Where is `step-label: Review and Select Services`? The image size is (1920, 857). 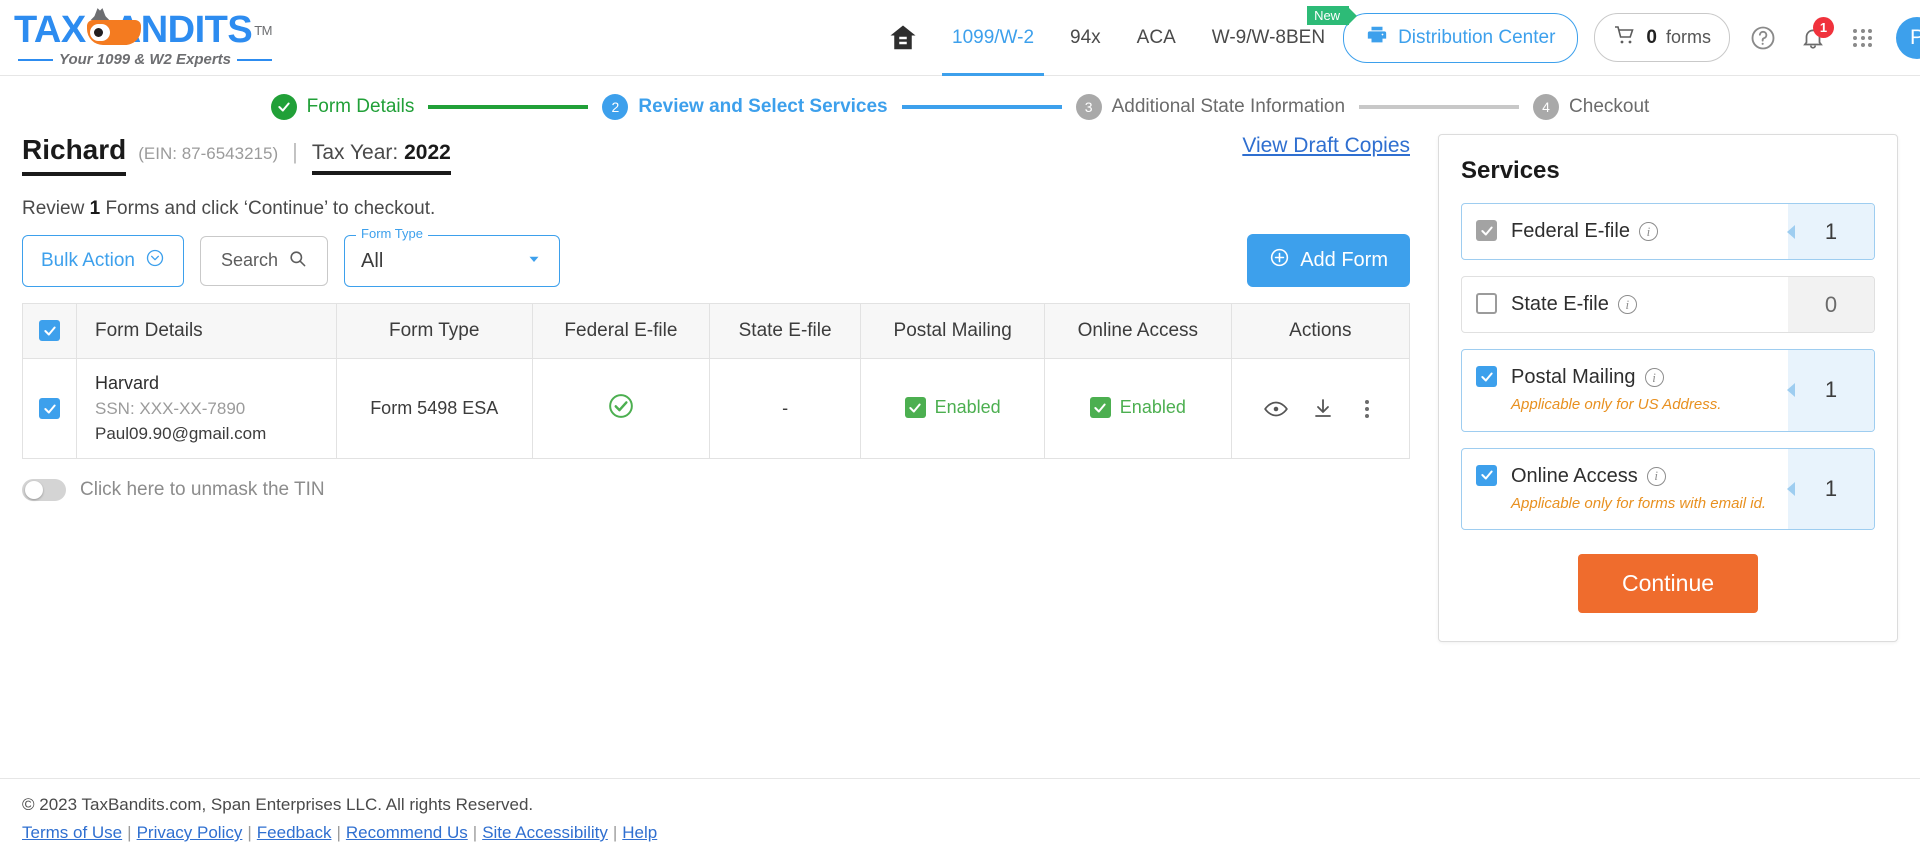 step-label: Review and Select Services is located at coordinates (763, 106).